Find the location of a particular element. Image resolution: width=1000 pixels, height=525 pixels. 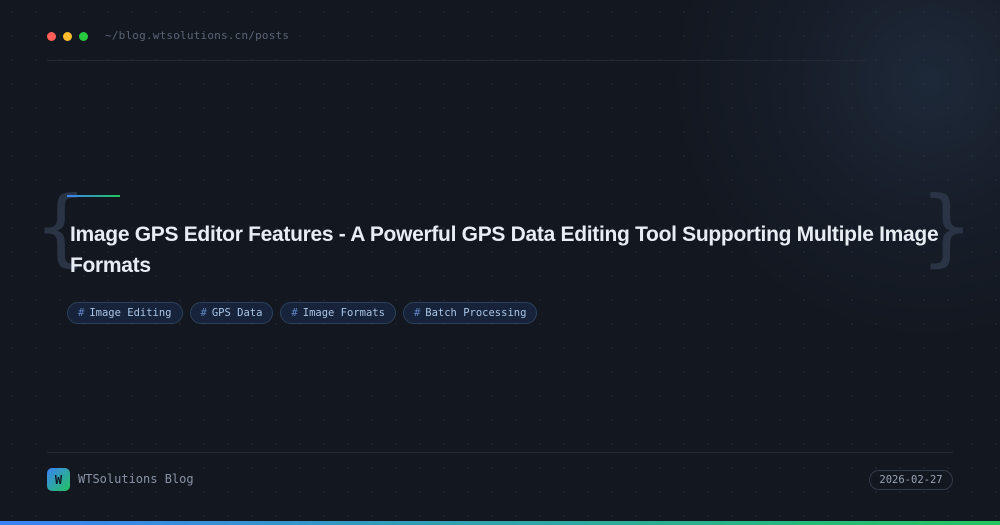

footer-divider is located at coordinates (500, 452).